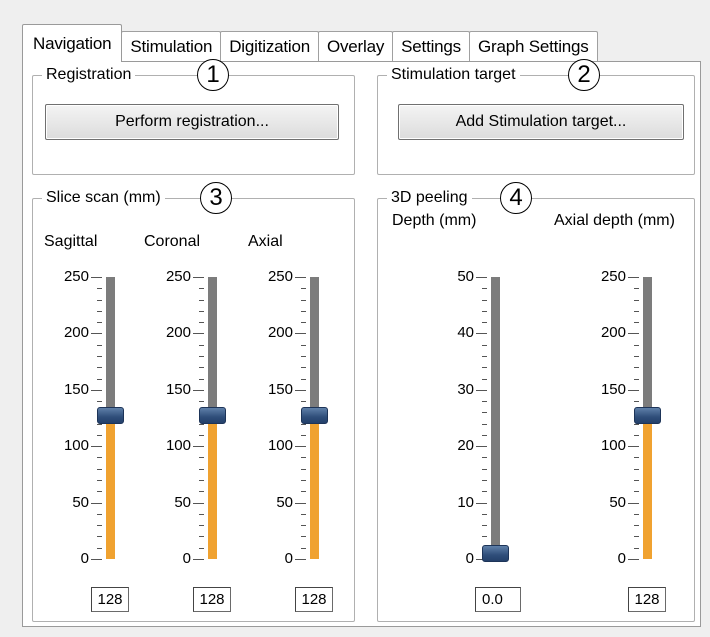  What do you see at coordinates (288, 558) in the screenshot?
I see `axial-tick-label: 0` at bounding box center [288, 558].